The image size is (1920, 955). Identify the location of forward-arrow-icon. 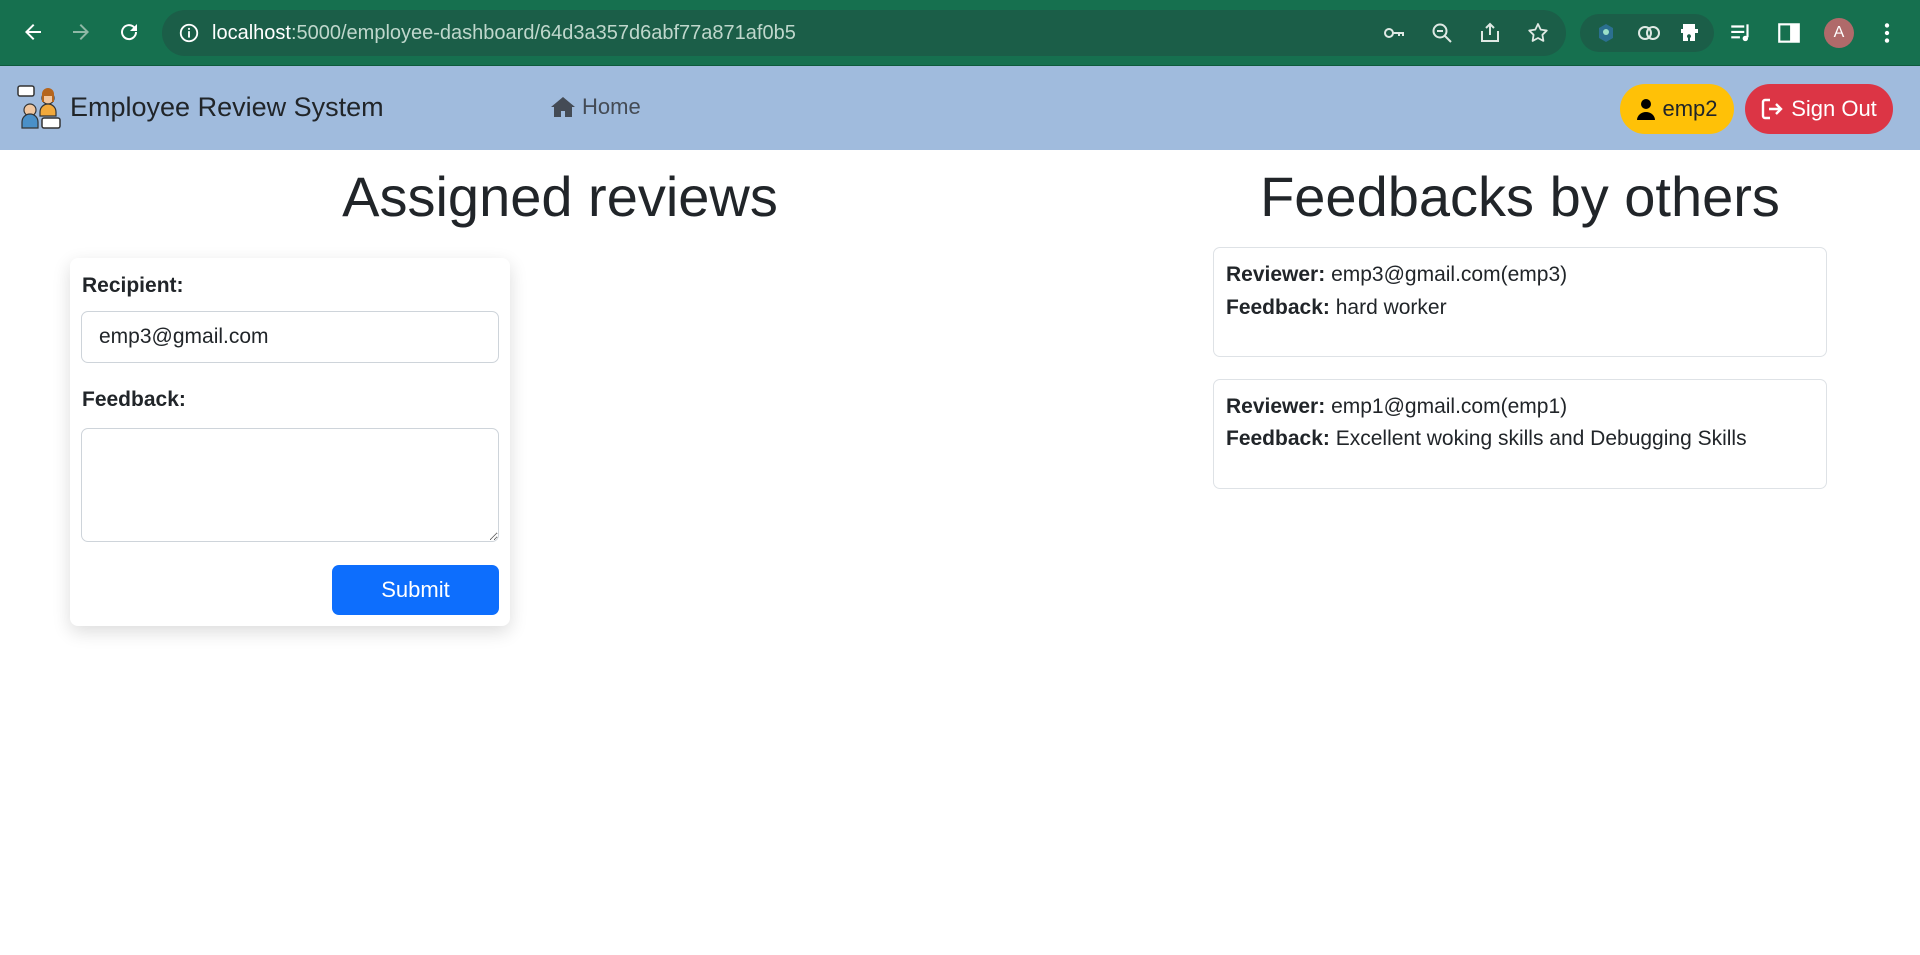
(81, 32).